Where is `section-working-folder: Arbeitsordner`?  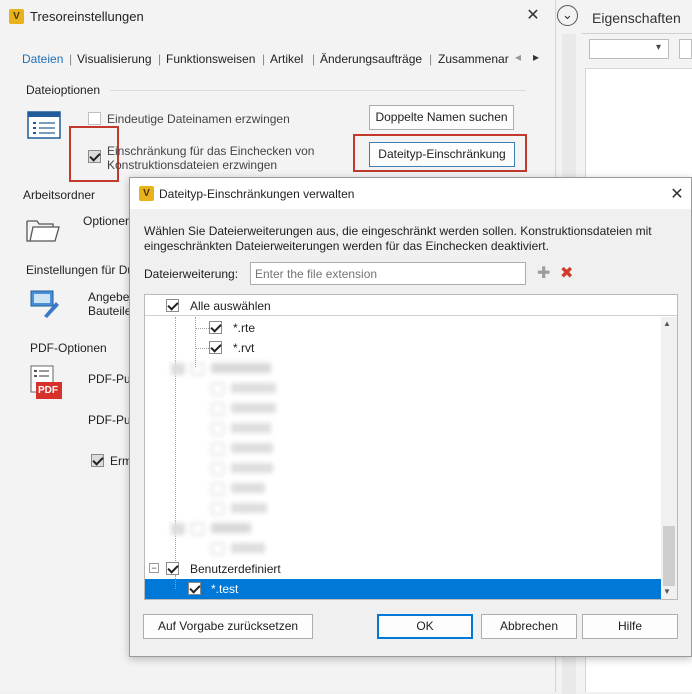 section-working-folder: Arbeitsordner is located at coordinates (59, 195).